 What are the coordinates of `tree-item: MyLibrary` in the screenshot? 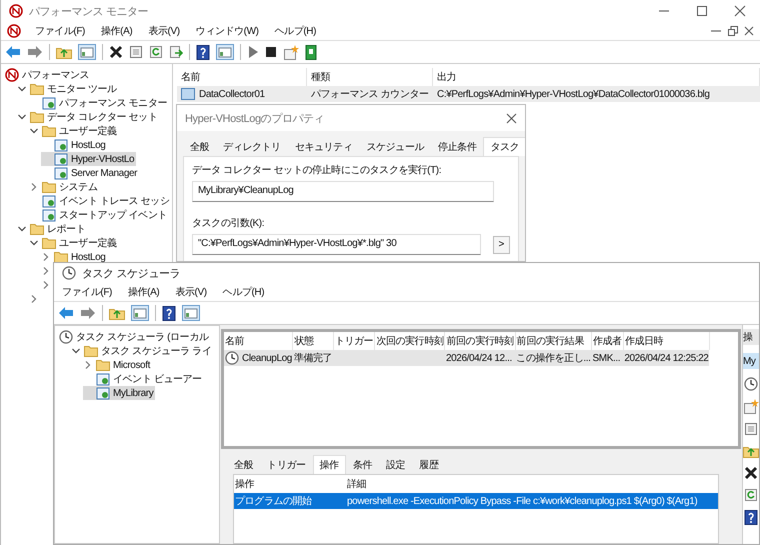 It's located at (119, 393).